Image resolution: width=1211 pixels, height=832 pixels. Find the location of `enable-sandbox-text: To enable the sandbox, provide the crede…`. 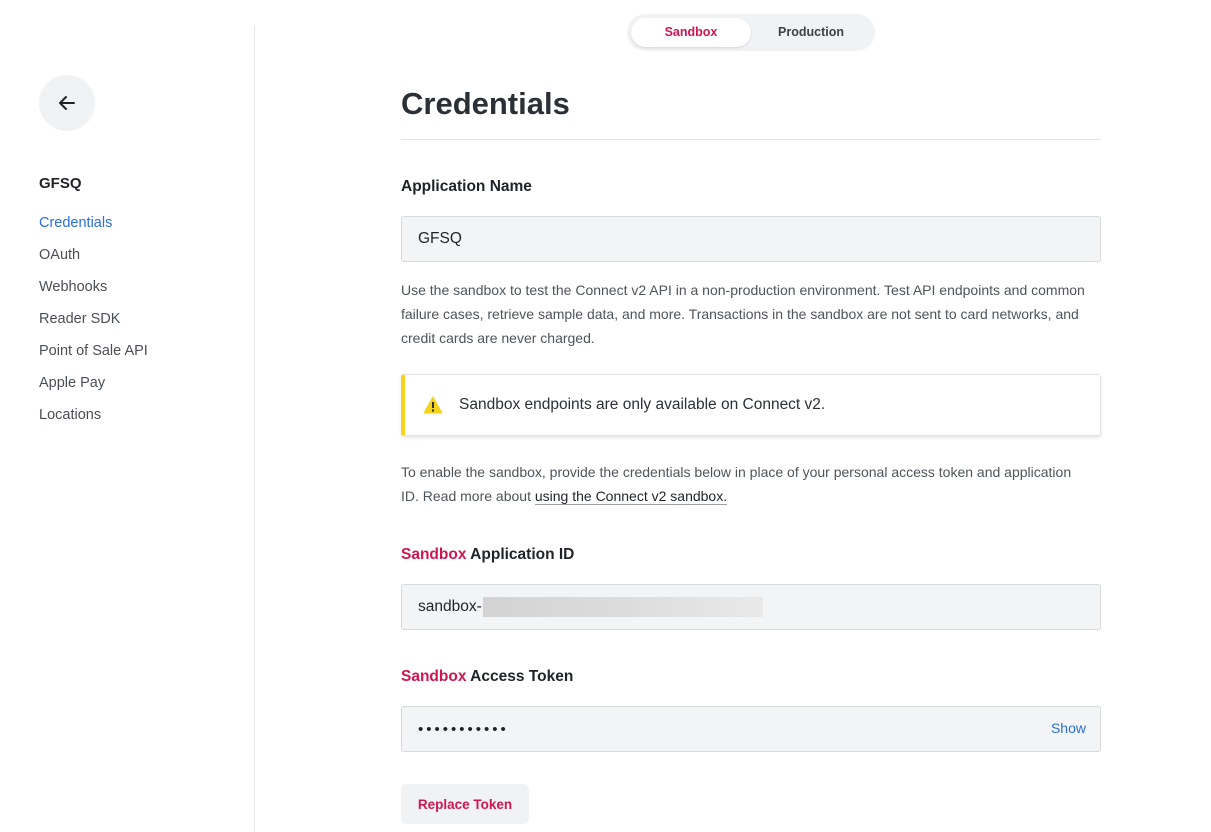

enable-sandbox-text: To enable the sandbox, provide the crede… is located at coordinates (736, 484).